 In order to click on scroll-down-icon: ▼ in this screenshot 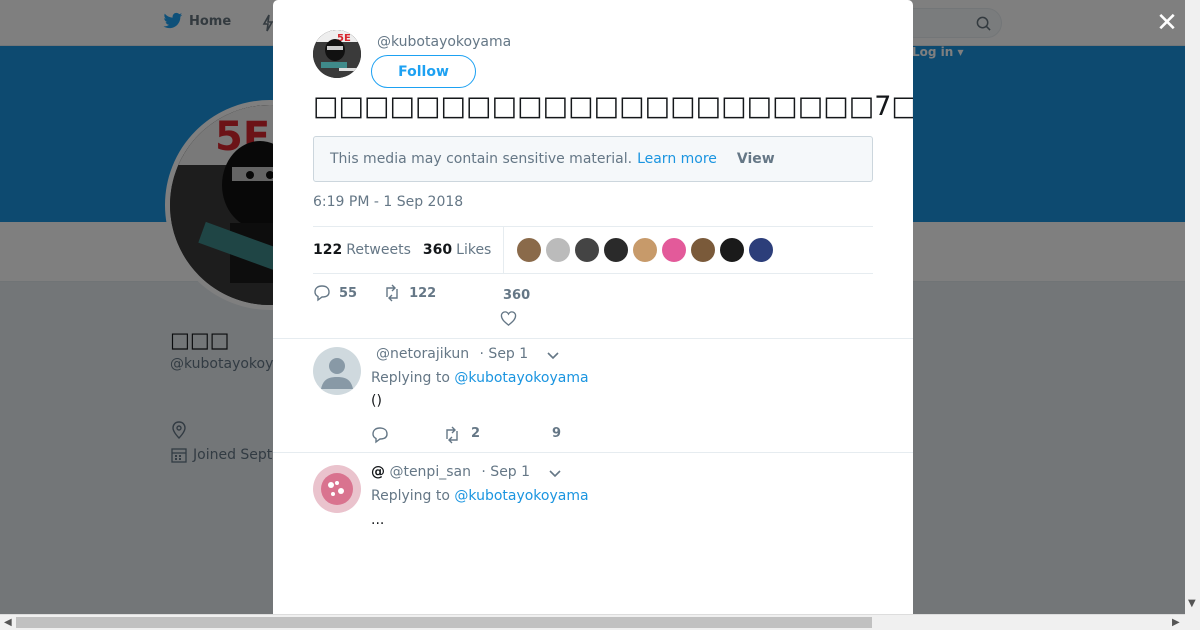, I will do `click(1192, 603)`.